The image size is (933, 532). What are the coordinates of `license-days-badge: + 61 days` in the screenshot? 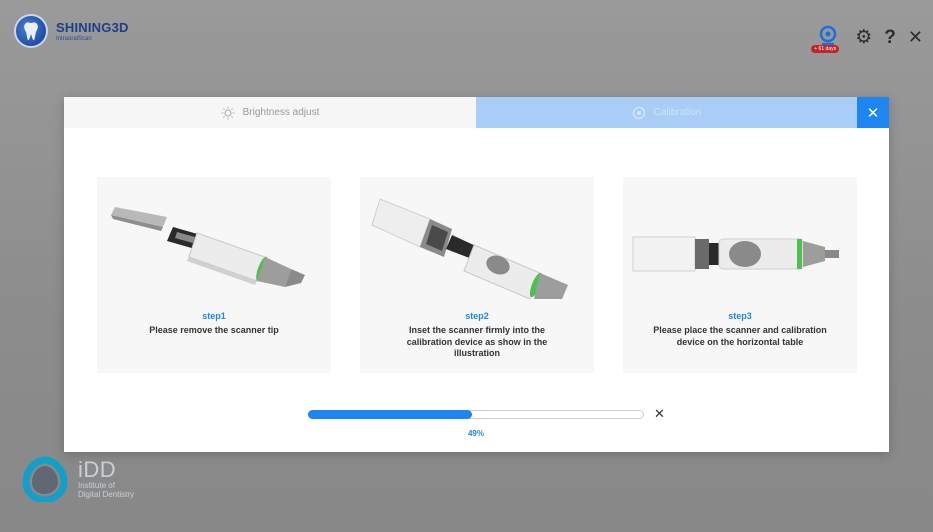 It's located at (825, 49).